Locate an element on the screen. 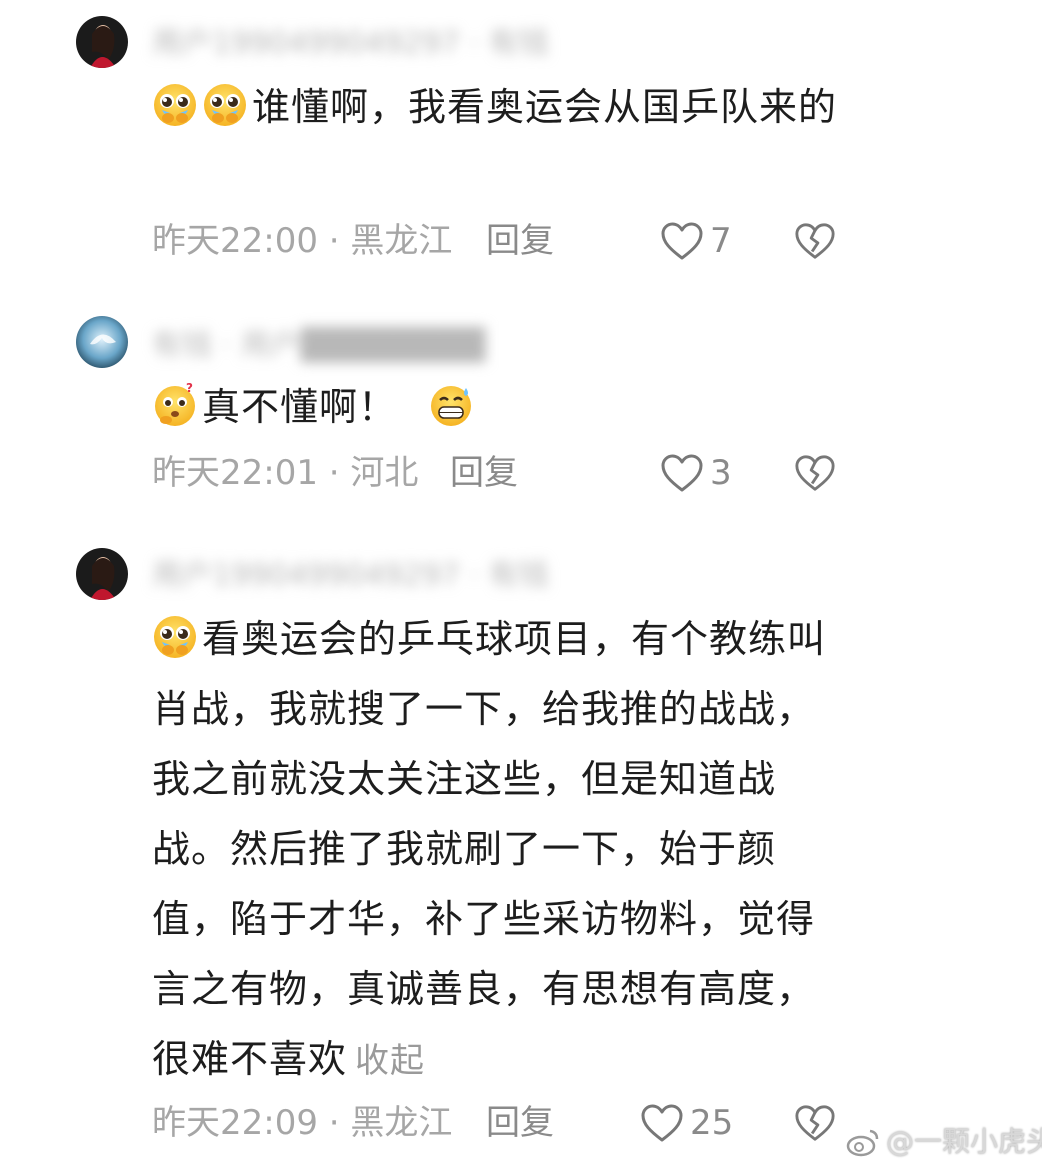 This screenshot has height=1167, width=1042. comment-text: 谁懂啊，我看奥运会从国乒队来的 is located at coordinates (502, 107).